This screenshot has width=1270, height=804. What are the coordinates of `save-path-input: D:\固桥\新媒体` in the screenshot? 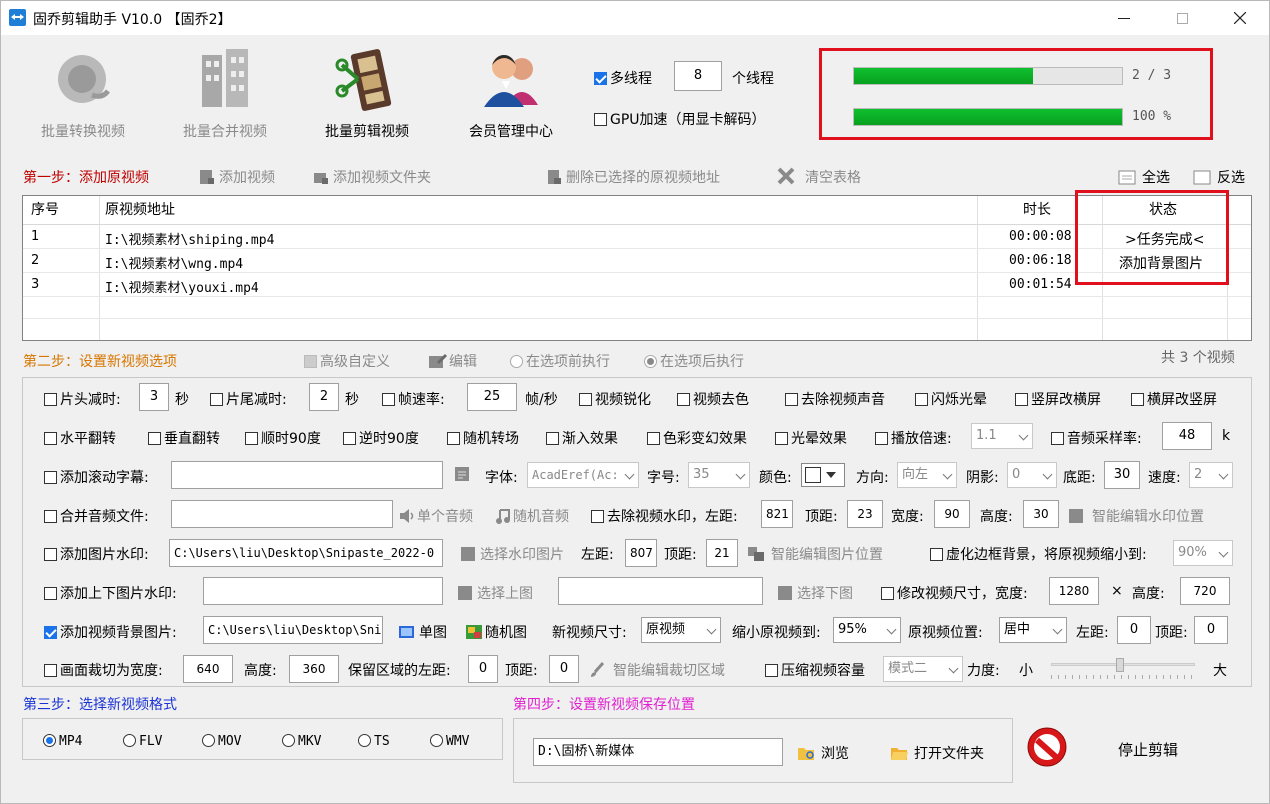 It's located at (658, 752).